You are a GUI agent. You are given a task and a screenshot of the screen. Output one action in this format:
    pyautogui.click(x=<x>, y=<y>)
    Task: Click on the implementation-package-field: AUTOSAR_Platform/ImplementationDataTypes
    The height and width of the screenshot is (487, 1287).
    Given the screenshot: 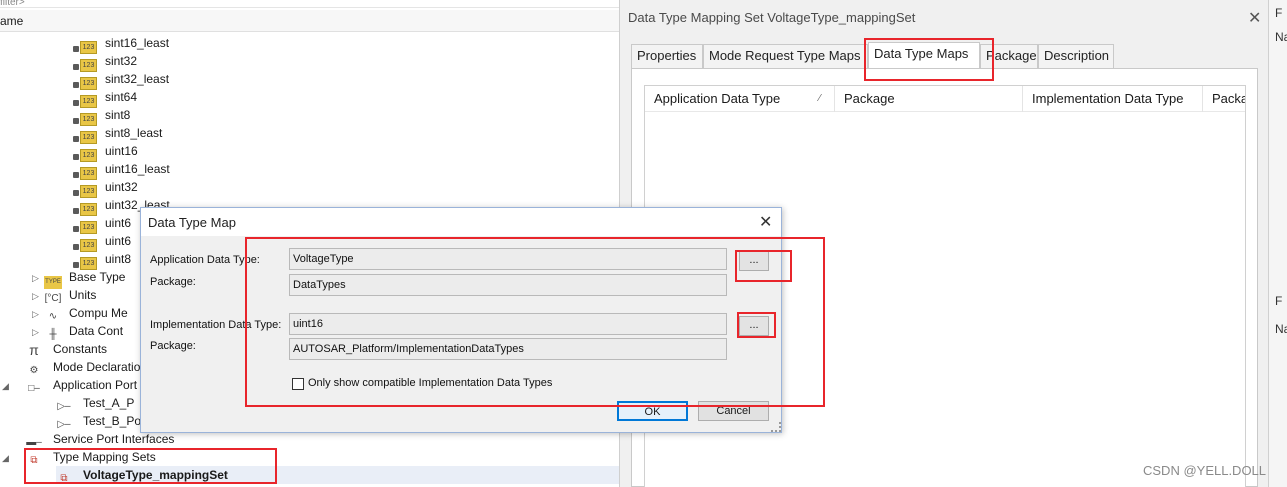 What is the action you would take?
    pyautogui.click(x=508, y=349)
    